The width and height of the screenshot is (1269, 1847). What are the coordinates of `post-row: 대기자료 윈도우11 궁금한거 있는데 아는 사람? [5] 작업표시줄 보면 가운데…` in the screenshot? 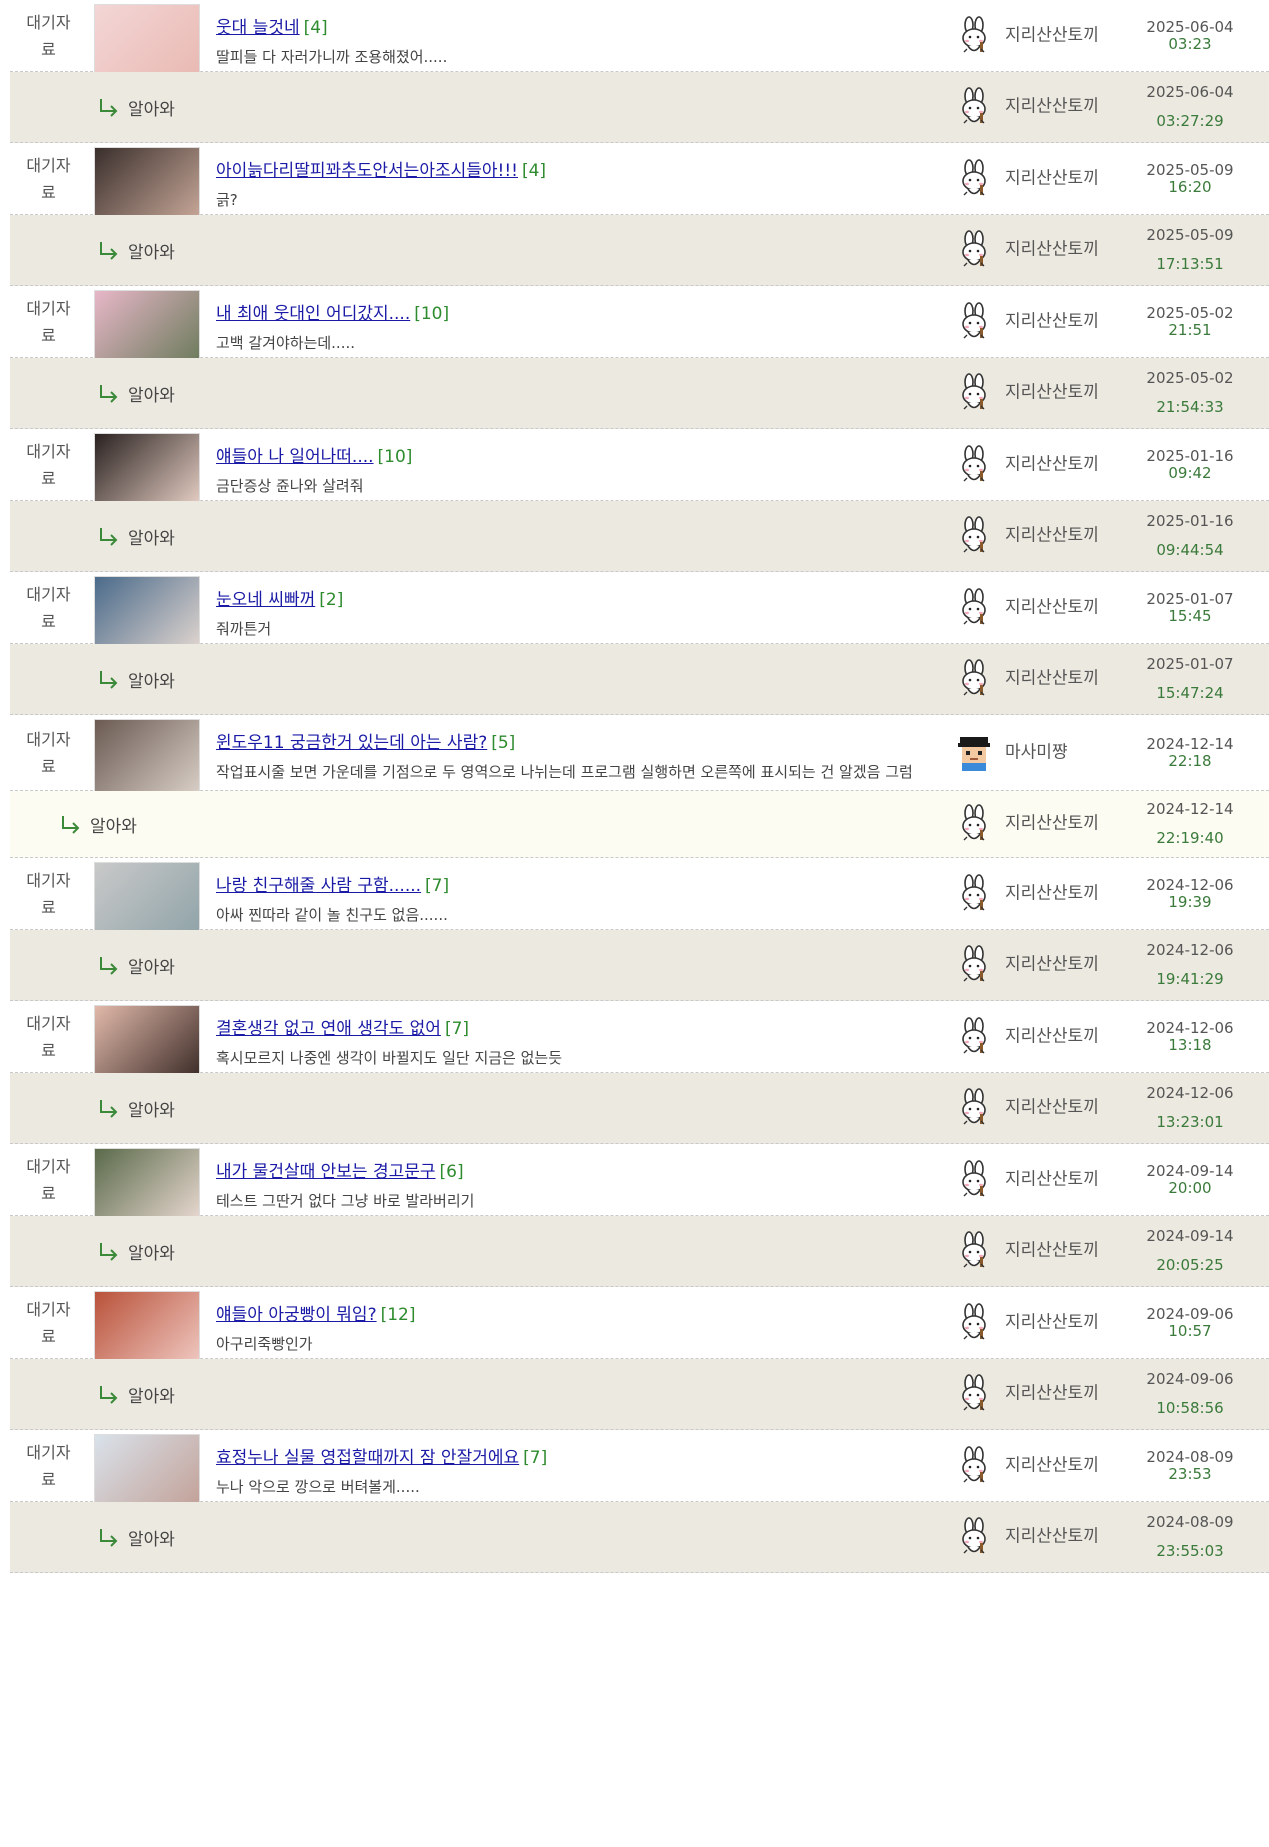 It's located at (639, 761).